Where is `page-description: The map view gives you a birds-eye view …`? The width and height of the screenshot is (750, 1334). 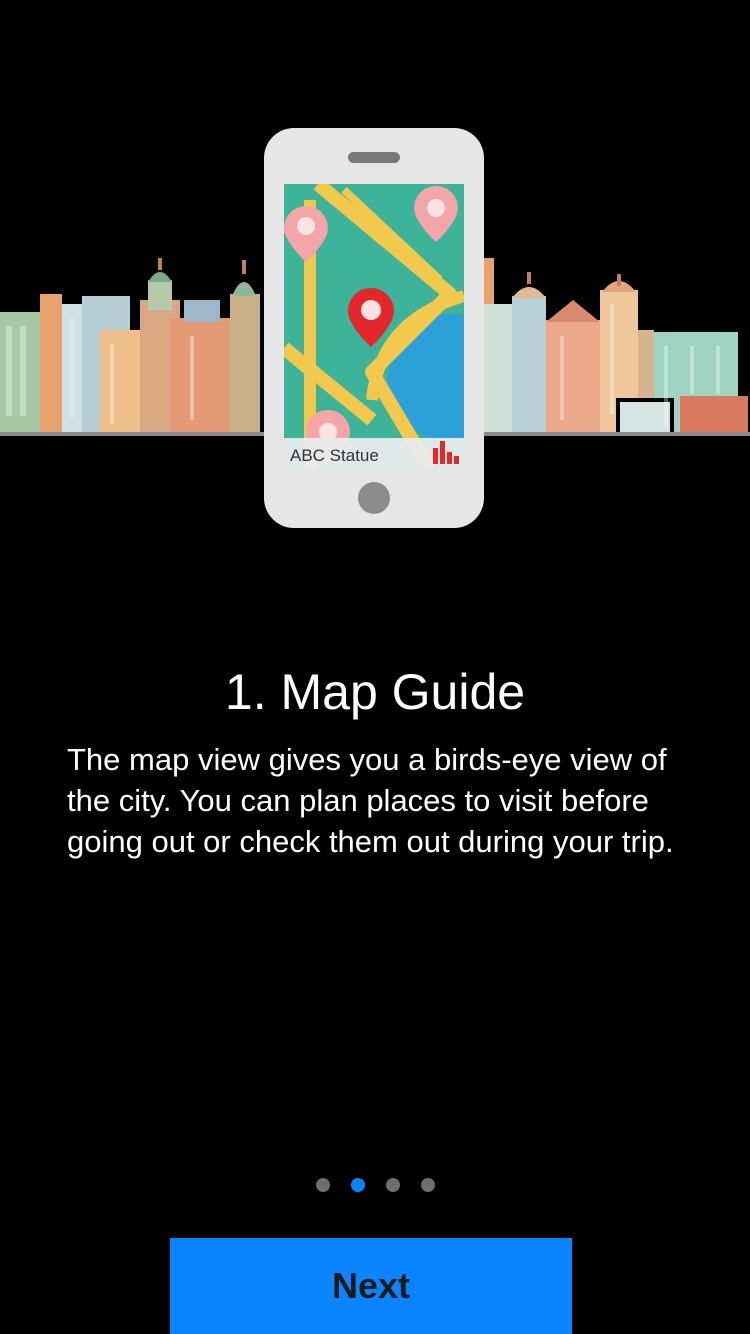
page-description: The map view gives you a birds-eye view … is located at coordinates (370, 800).